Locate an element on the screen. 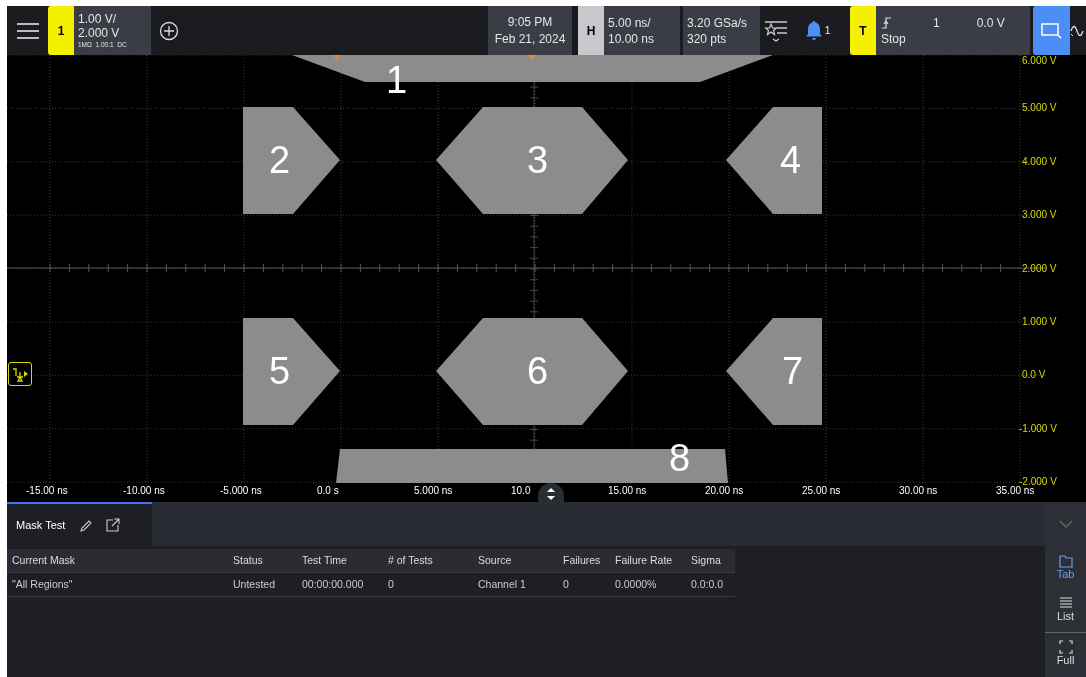 This screenshot has width=1086, height=677. voltage-label: 1.000 V is located at coordinates (1039, 322).